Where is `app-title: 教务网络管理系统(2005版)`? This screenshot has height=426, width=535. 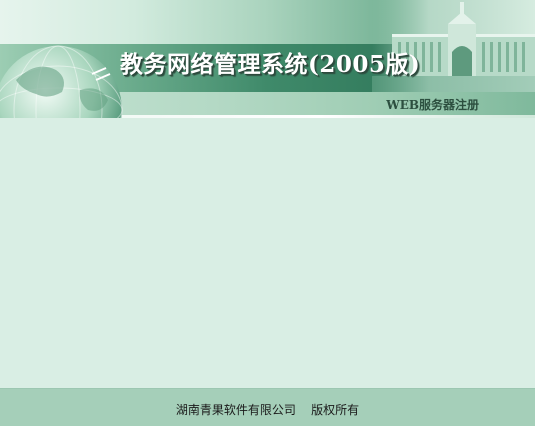 app-title: 教务网络管理系统(2005版) is located at coordinates (270, 64).